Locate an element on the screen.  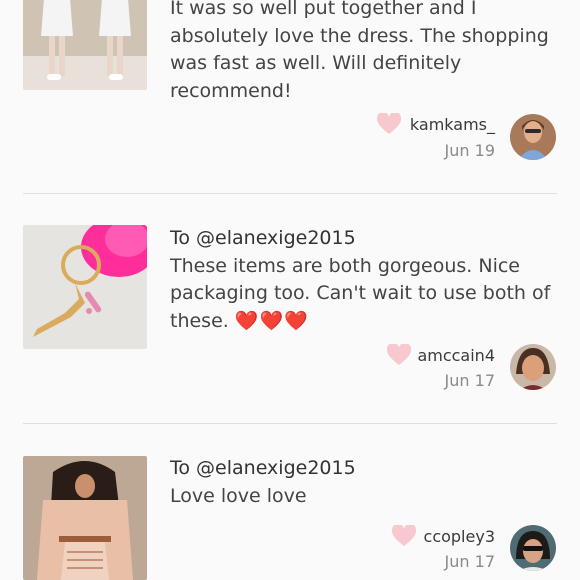
review-date: Jun 19 is located at coordinates (469, 150).